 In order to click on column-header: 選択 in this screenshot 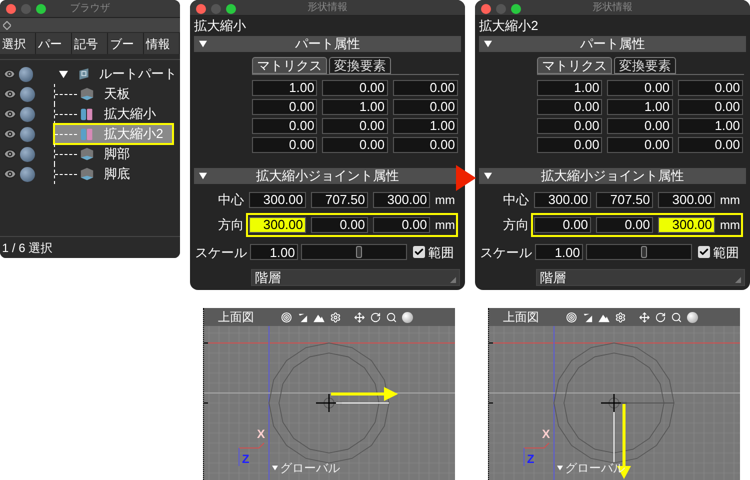, I will do `click(18, 43)`.